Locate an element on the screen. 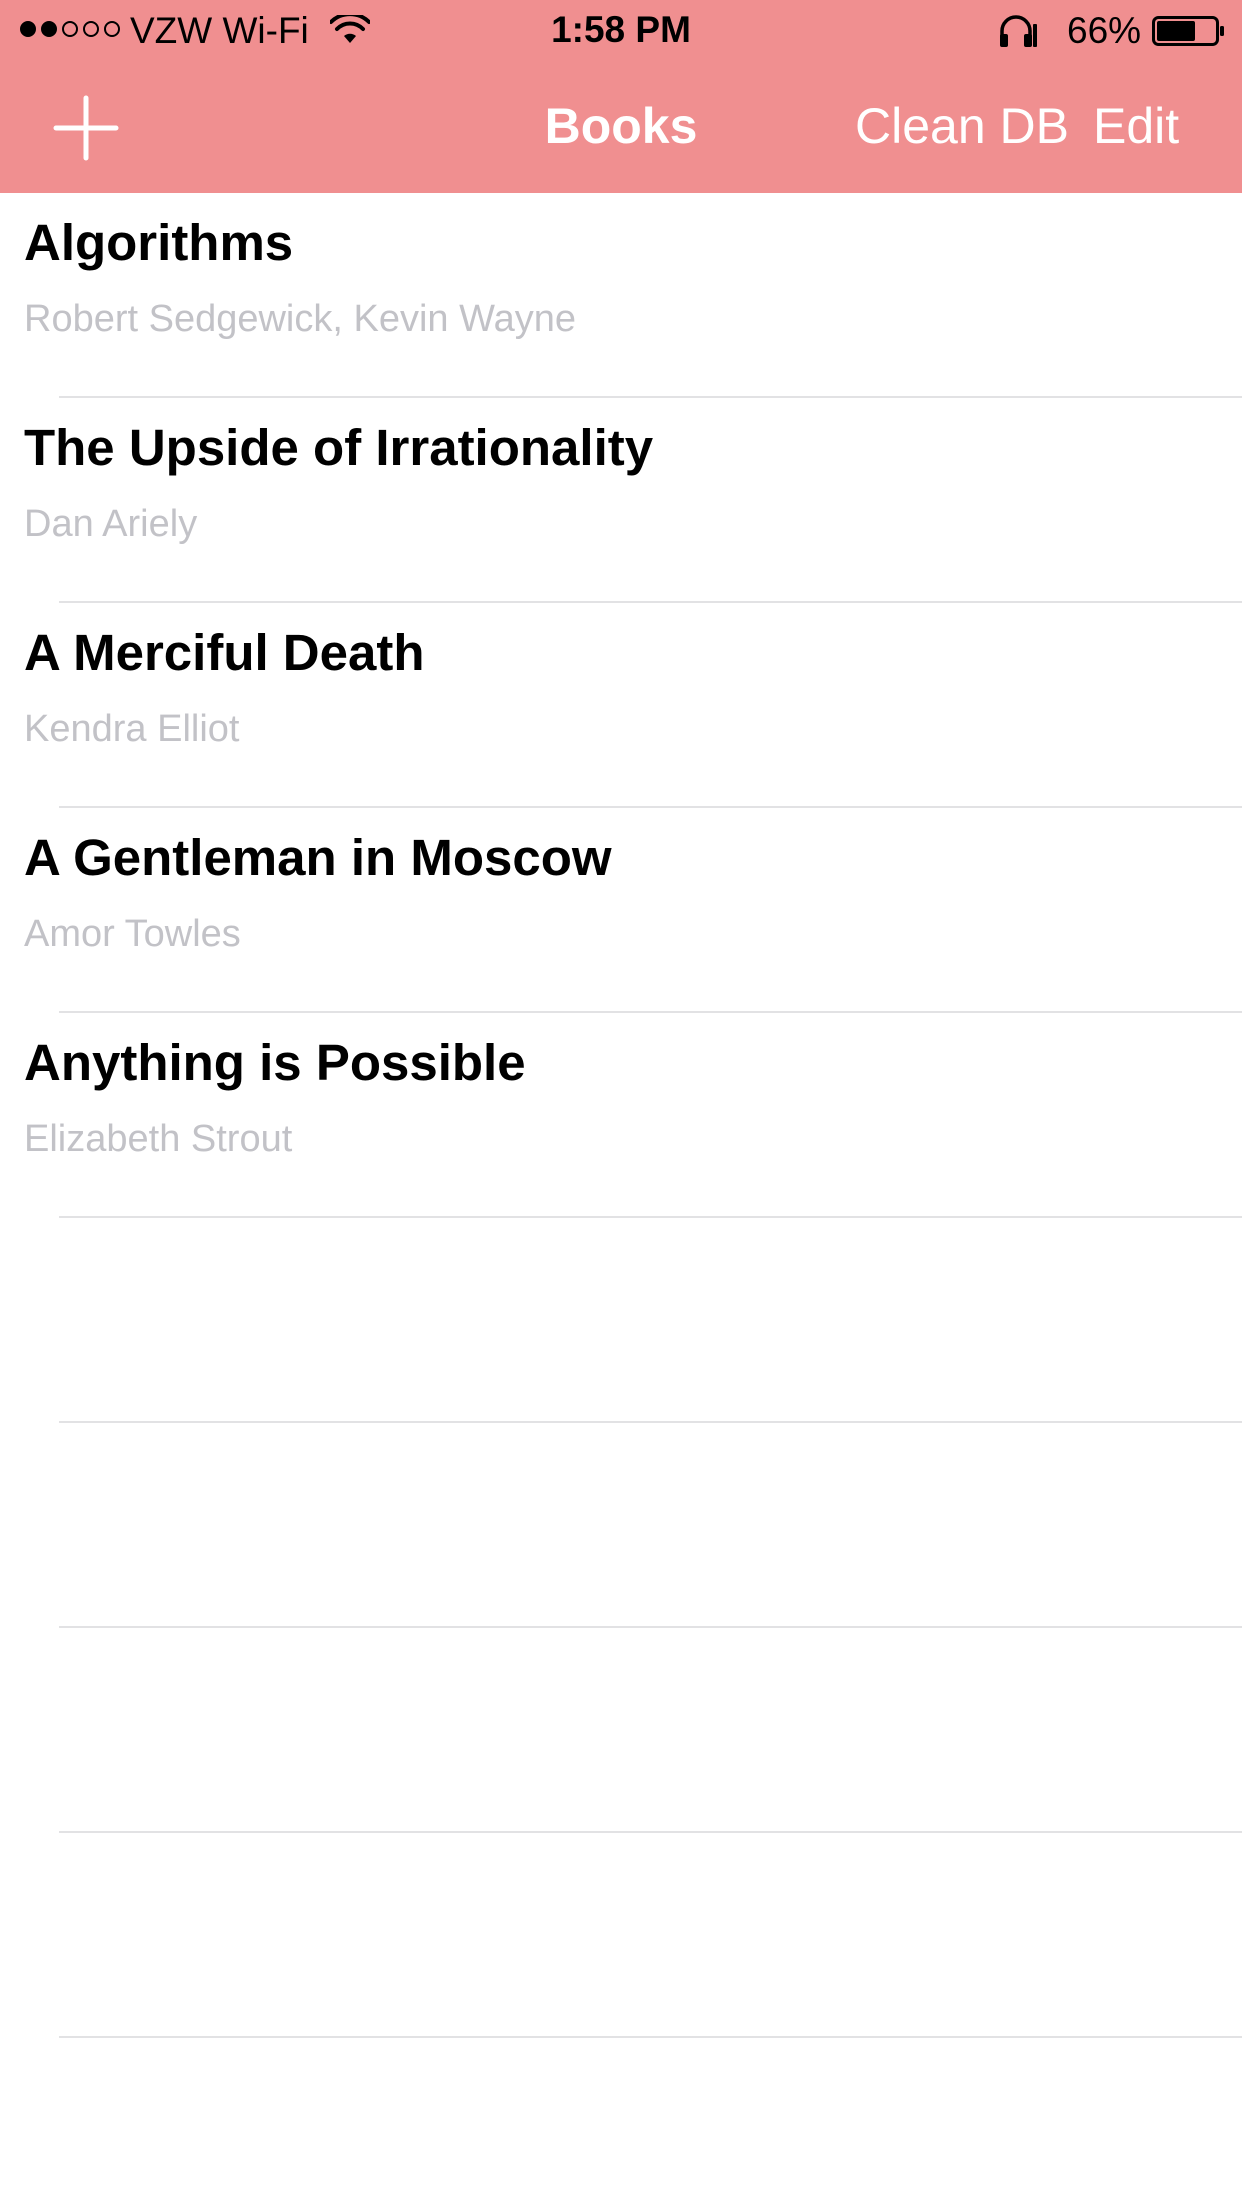  clean-db-button: Clean DB is located at coordinates (962, 126).